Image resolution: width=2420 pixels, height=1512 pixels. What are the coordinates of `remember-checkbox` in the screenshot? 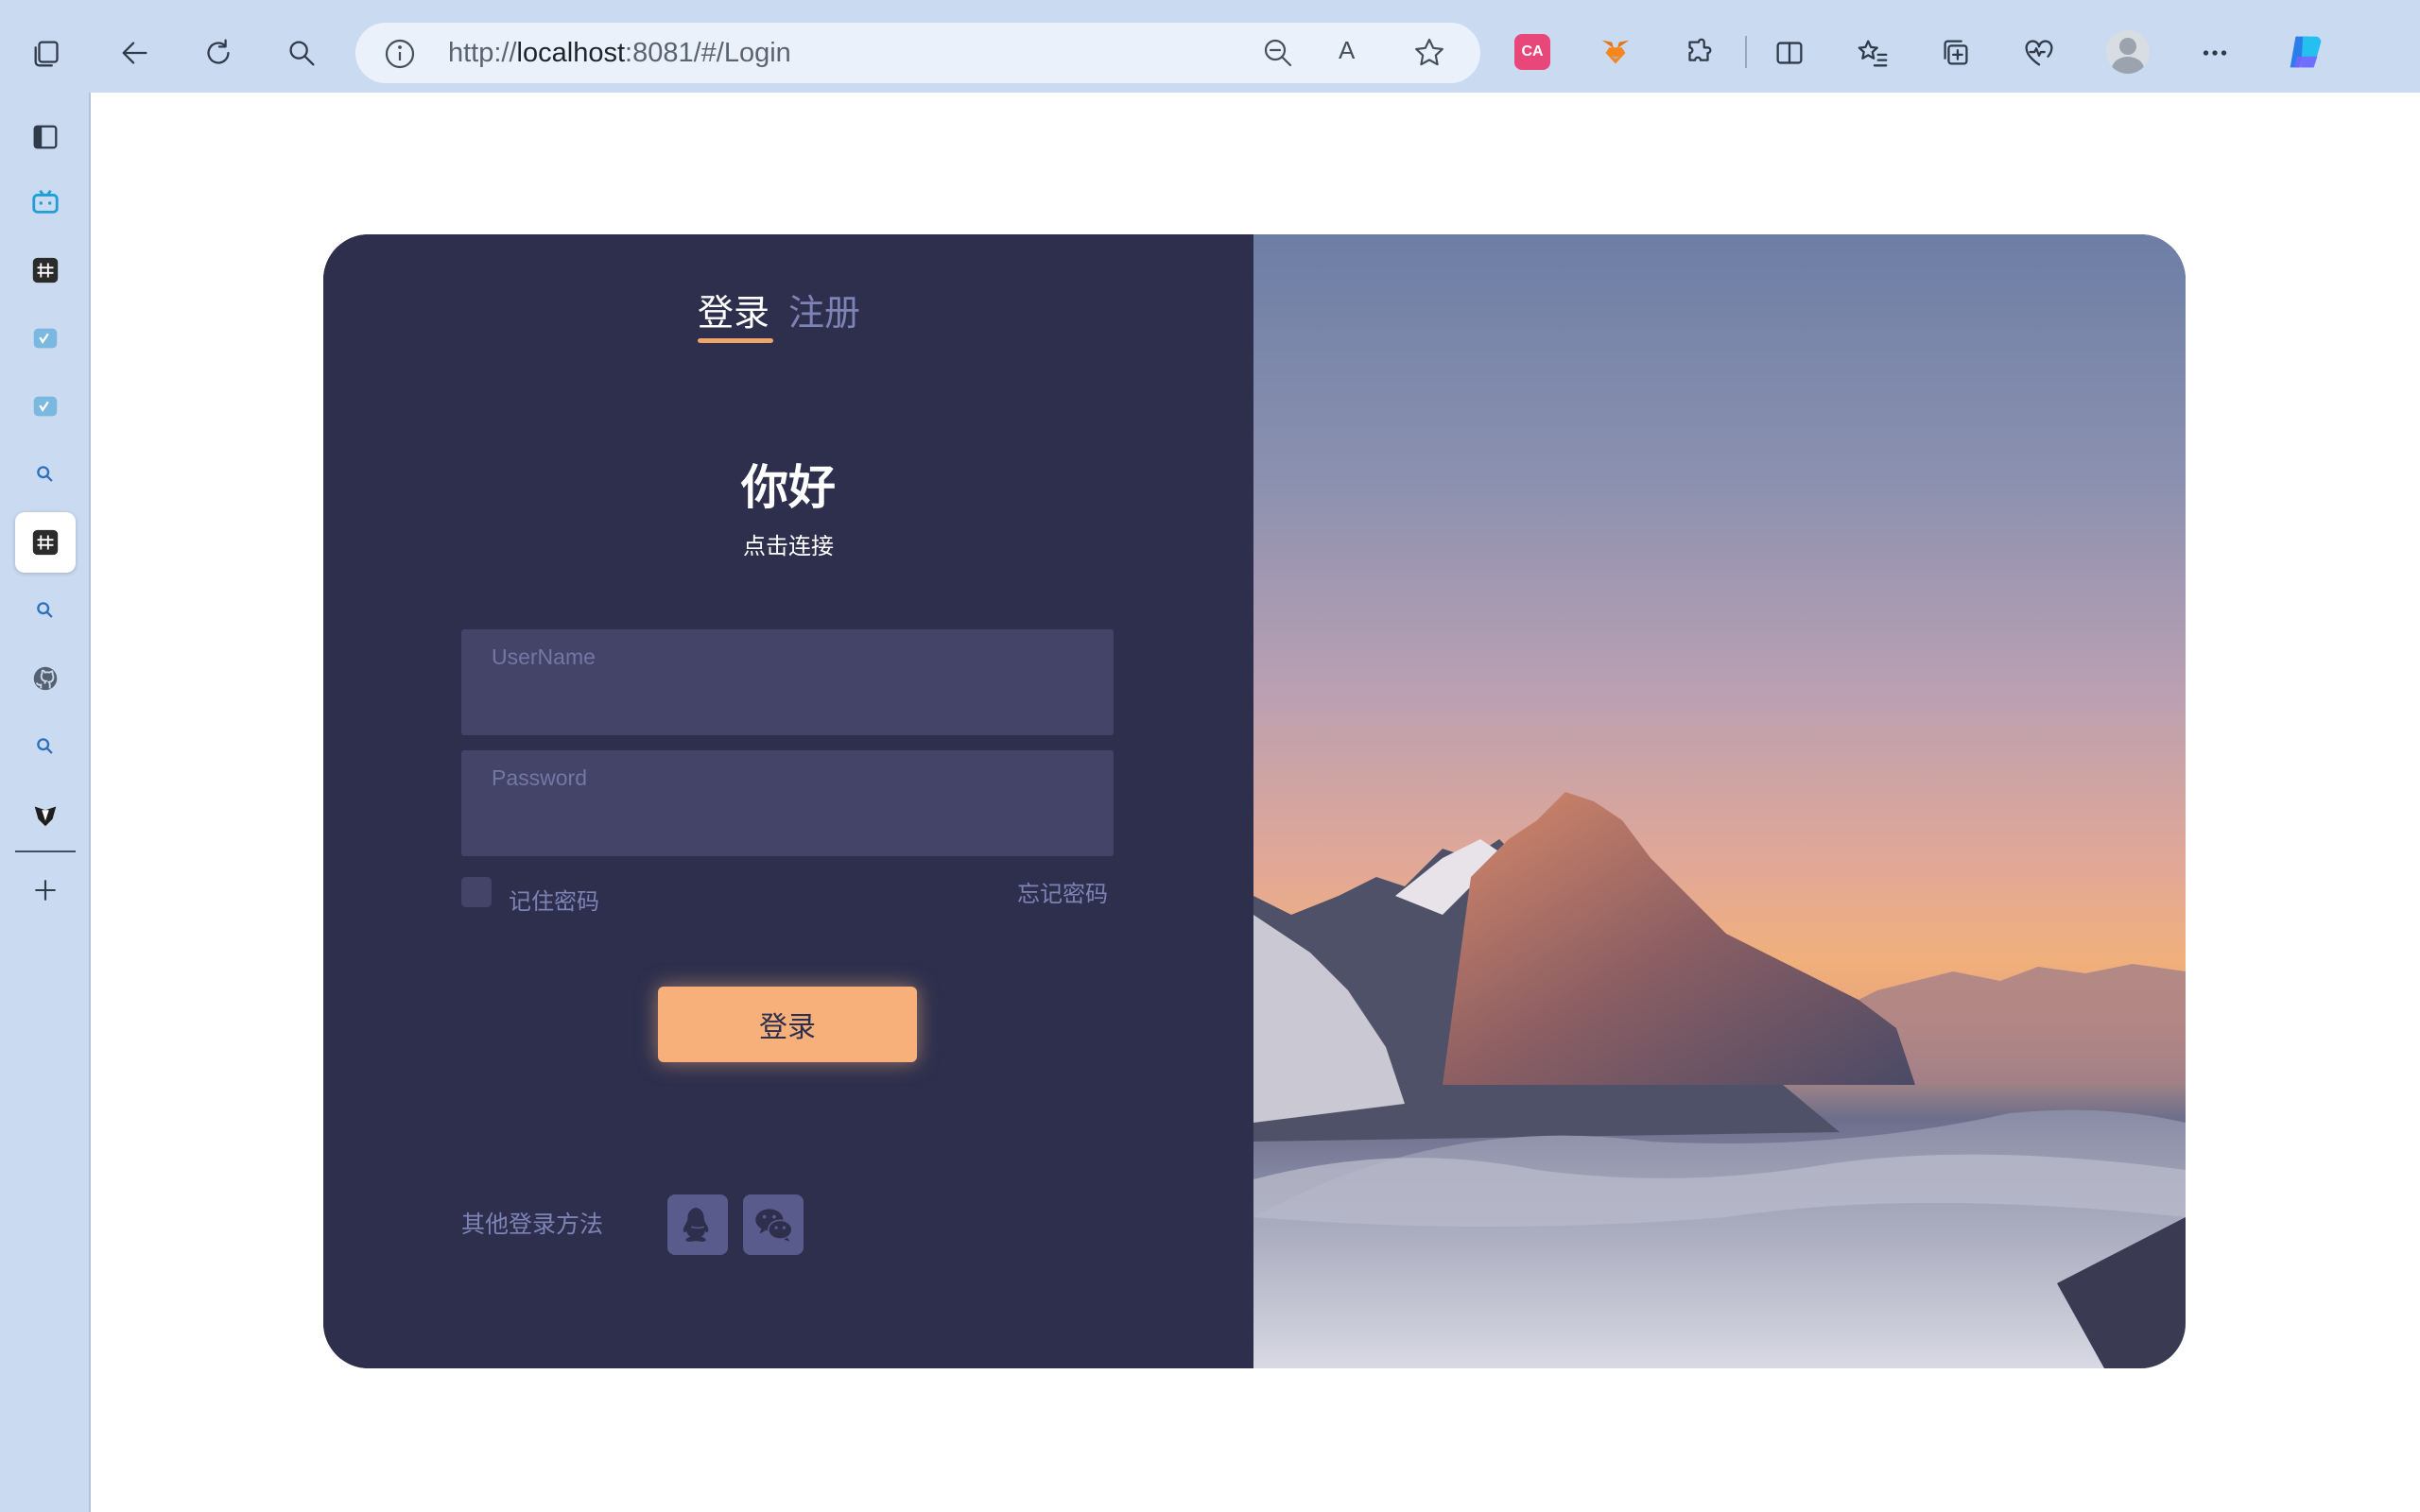 It's located at (476, 892).